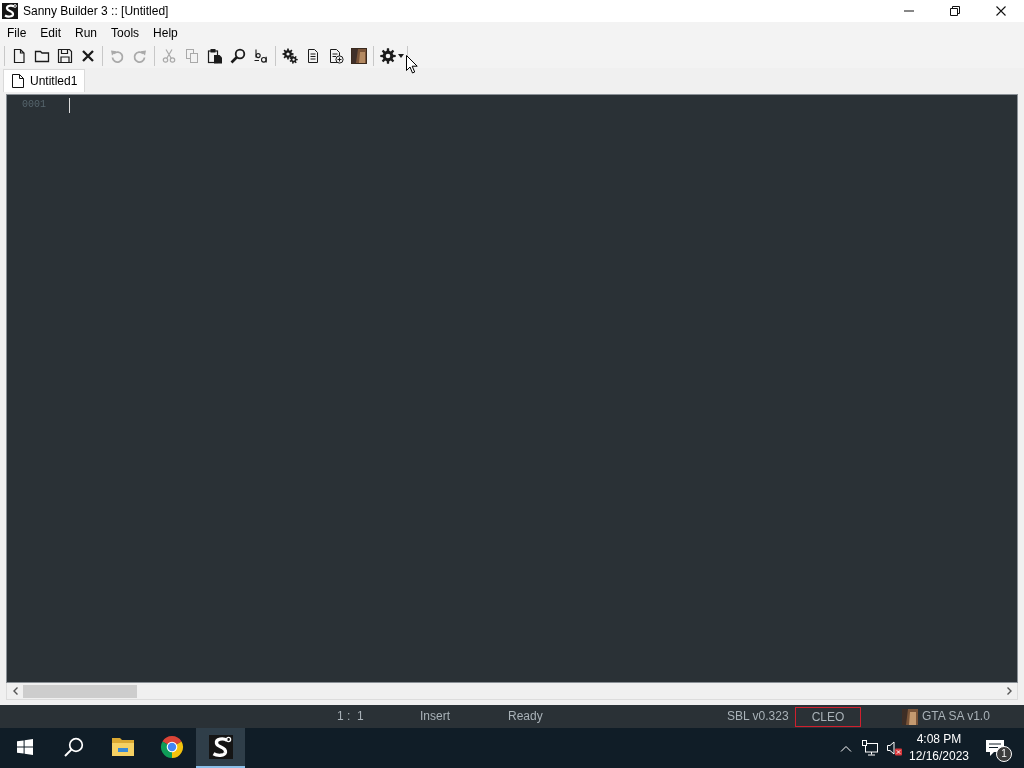 The image size is (1024, 768). What do you see at coordinates (69, 105) in the screenshot?
I see `text-caret` at bounding box center [69, 105].